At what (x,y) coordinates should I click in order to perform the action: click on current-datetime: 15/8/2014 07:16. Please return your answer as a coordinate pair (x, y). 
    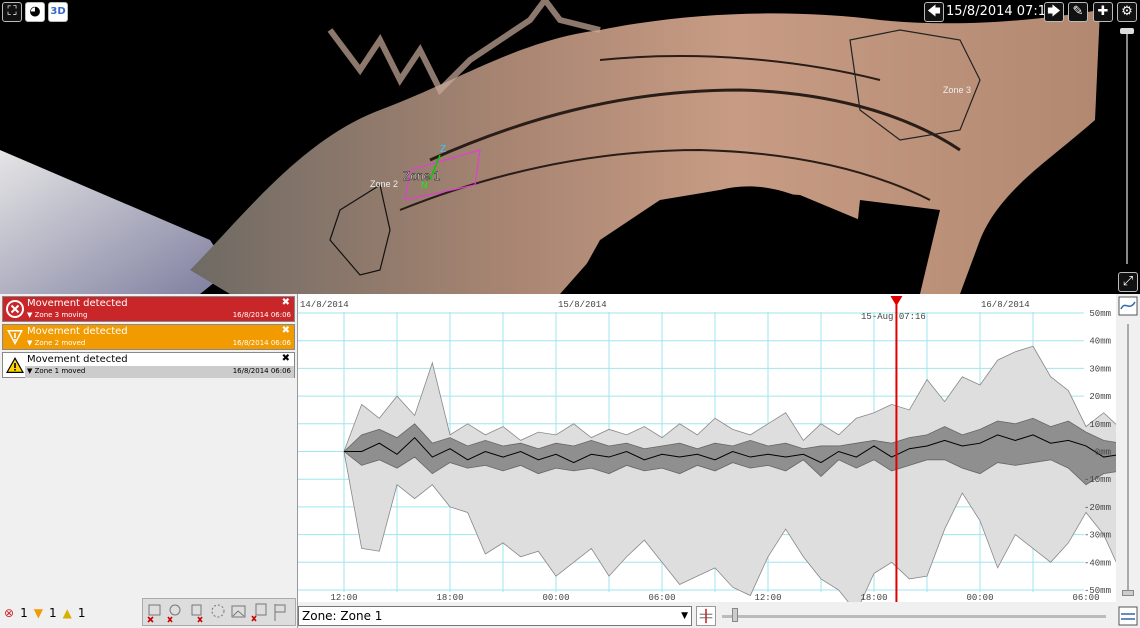
    Looking at the image, I should click on (1000, 11).